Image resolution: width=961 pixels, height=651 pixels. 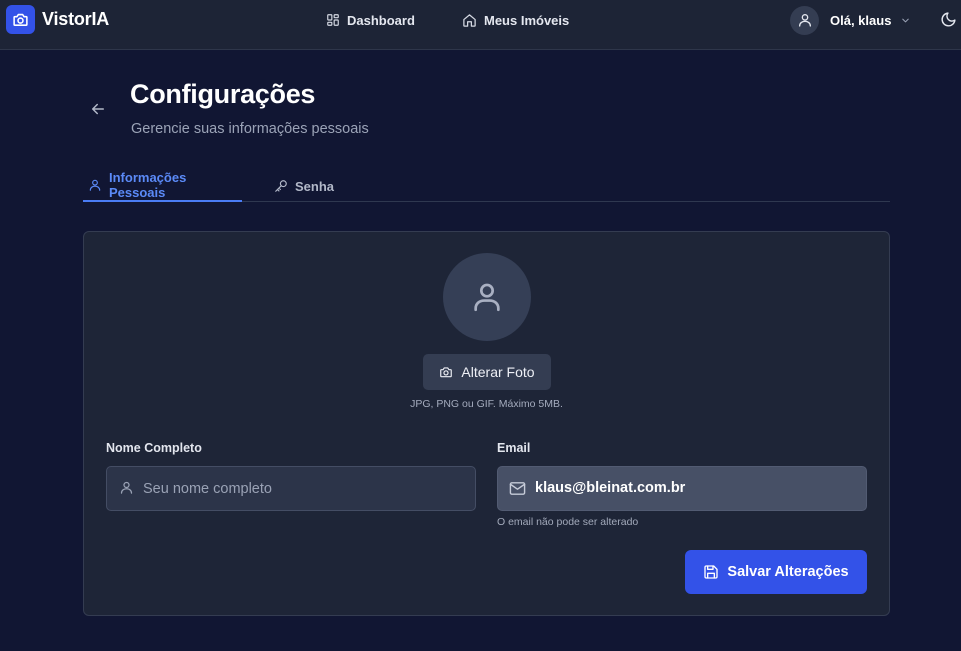 What do you see at coordinates (711, 572) in the screenshot?
I see `save-icon` at bounding box center [711, 572].